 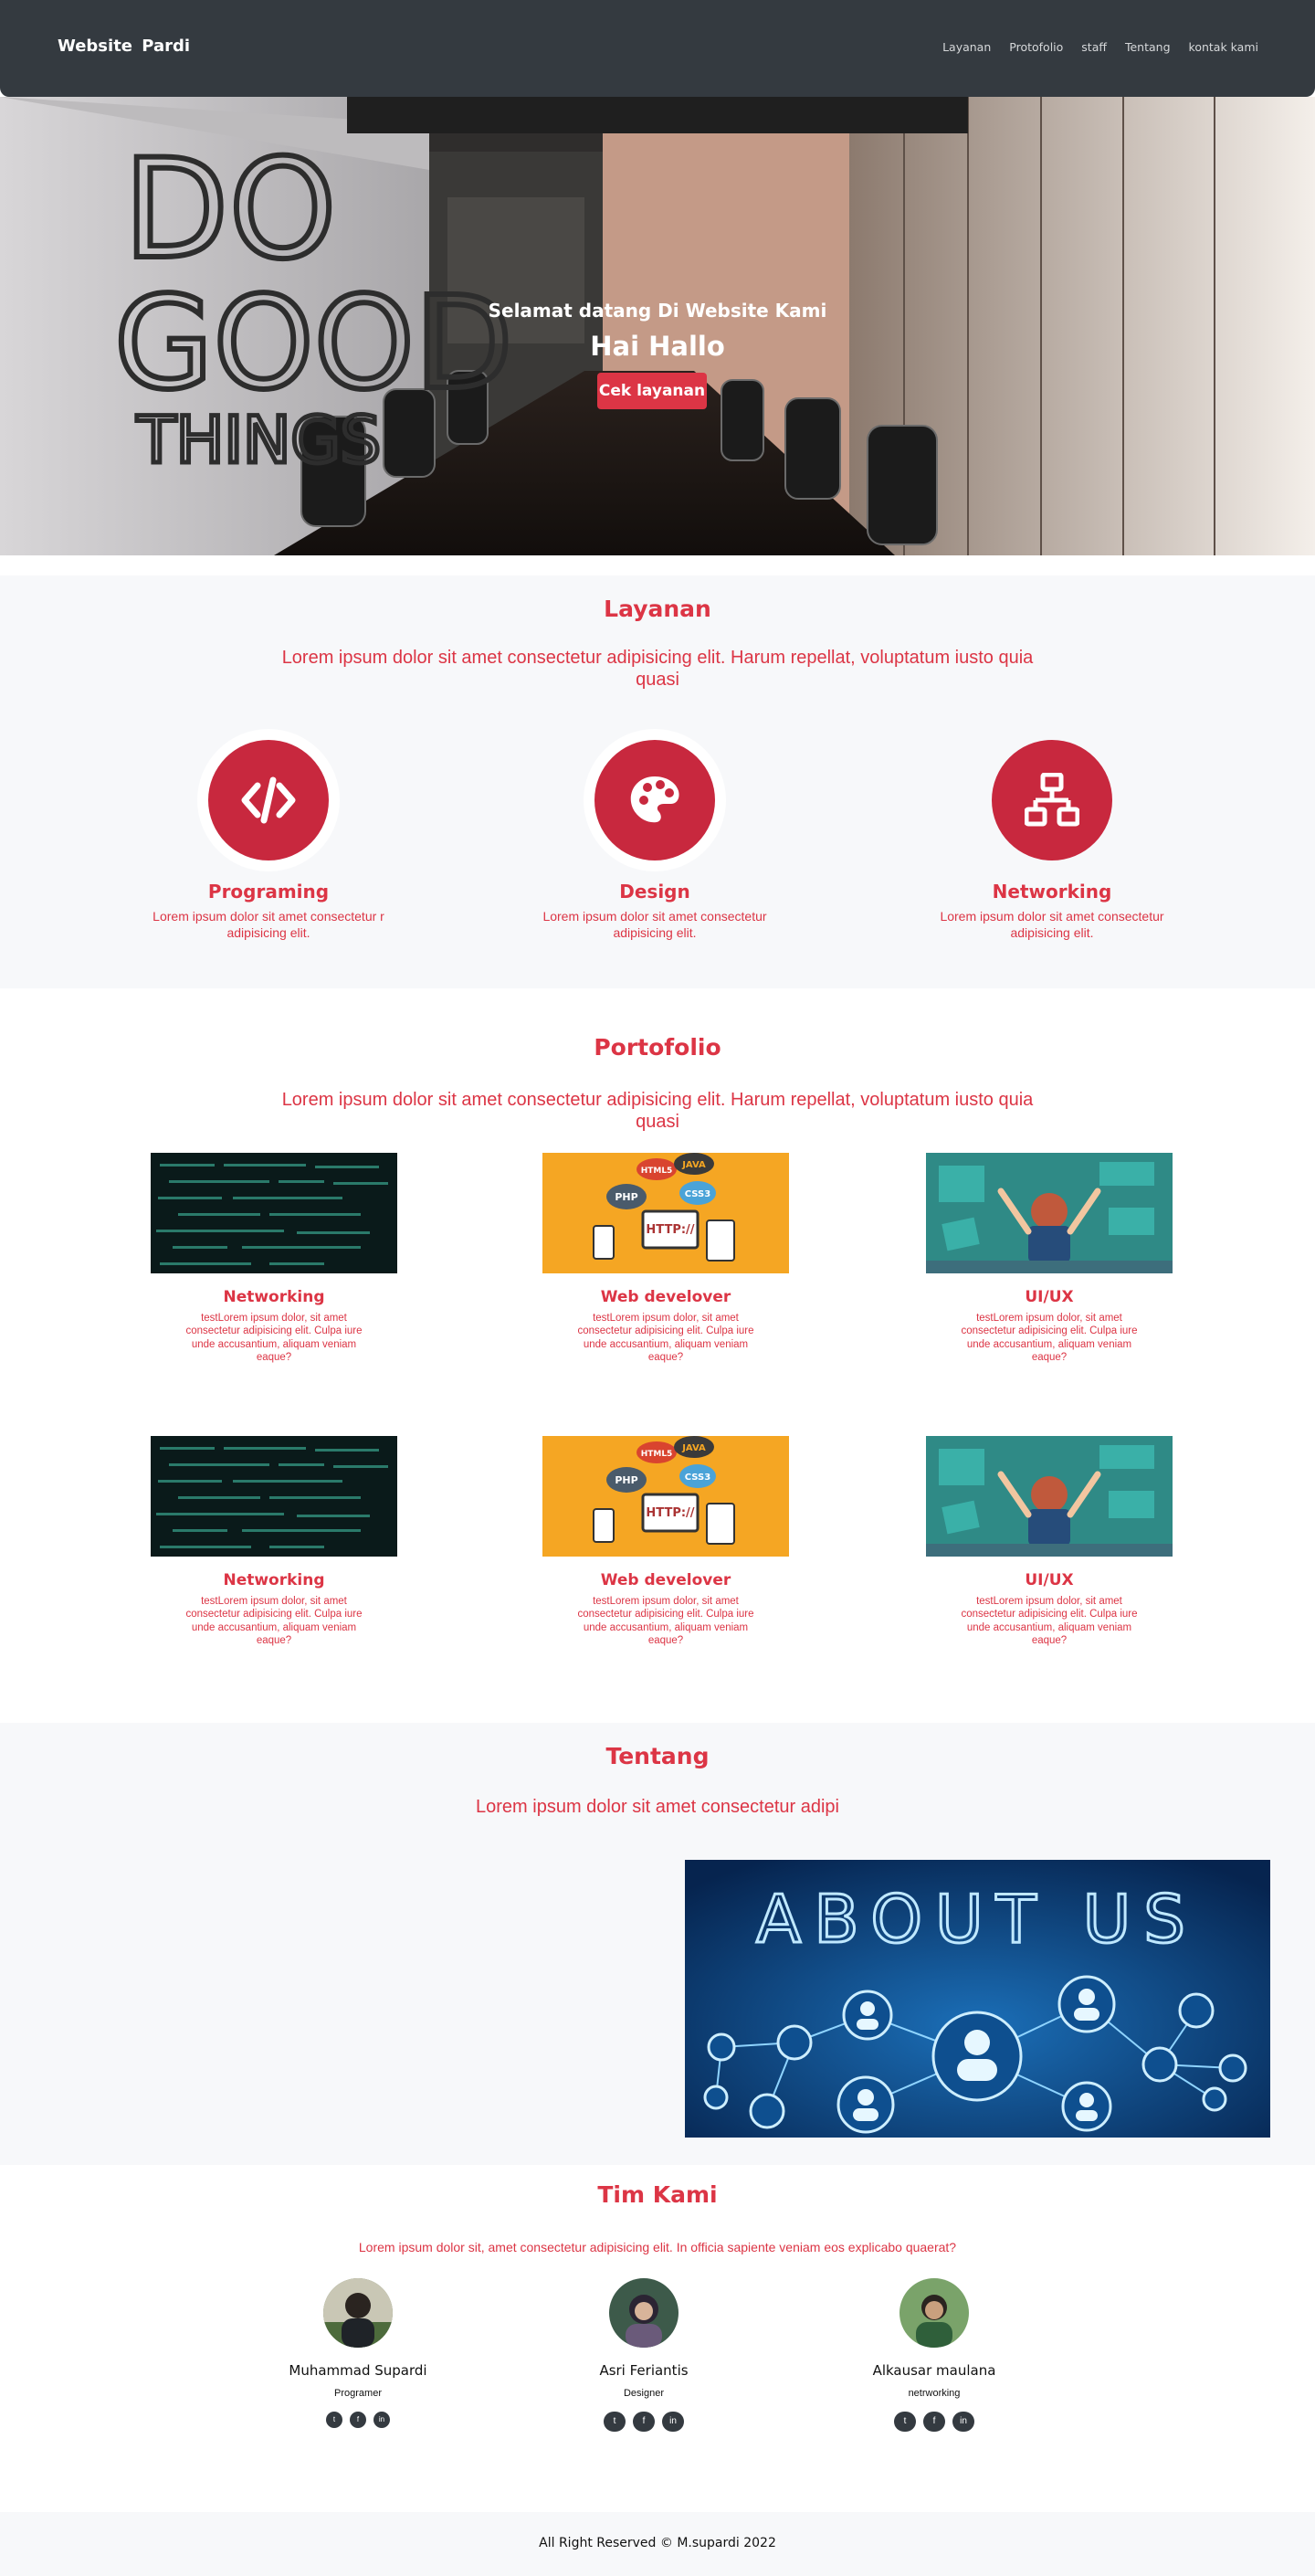 I want to click on team-member-card: Alkausar maulana netrworking t f in, so click(x=934, y=2355).